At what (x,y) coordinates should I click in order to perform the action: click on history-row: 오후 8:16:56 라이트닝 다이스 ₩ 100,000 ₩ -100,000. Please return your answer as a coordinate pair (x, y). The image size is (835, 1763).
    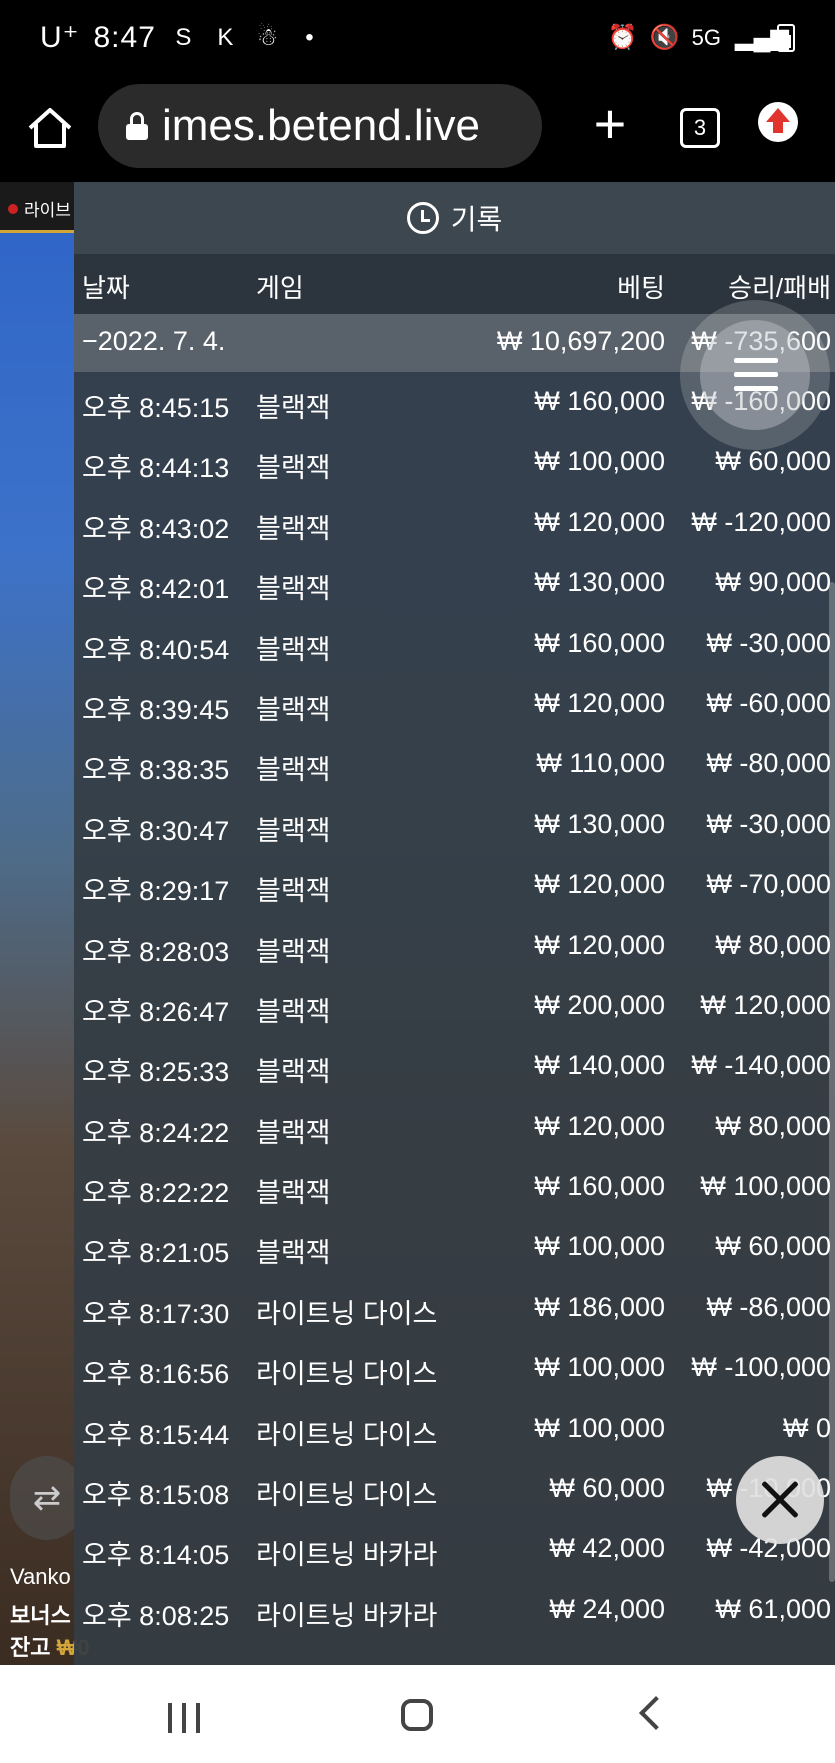
    Looking at the image, I should click on (454, 1368).